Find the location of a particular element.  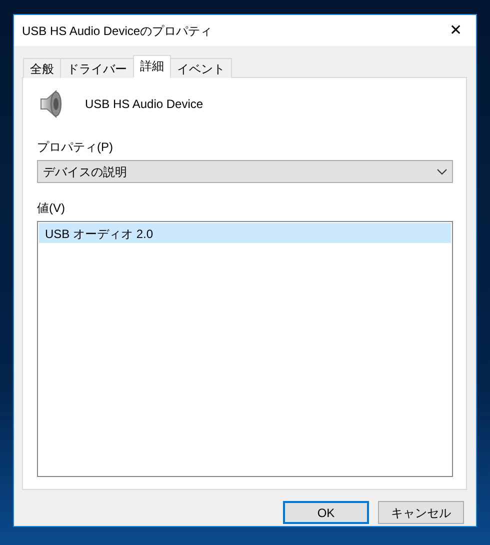

speaker-icon is located at coordinates (51, 104).